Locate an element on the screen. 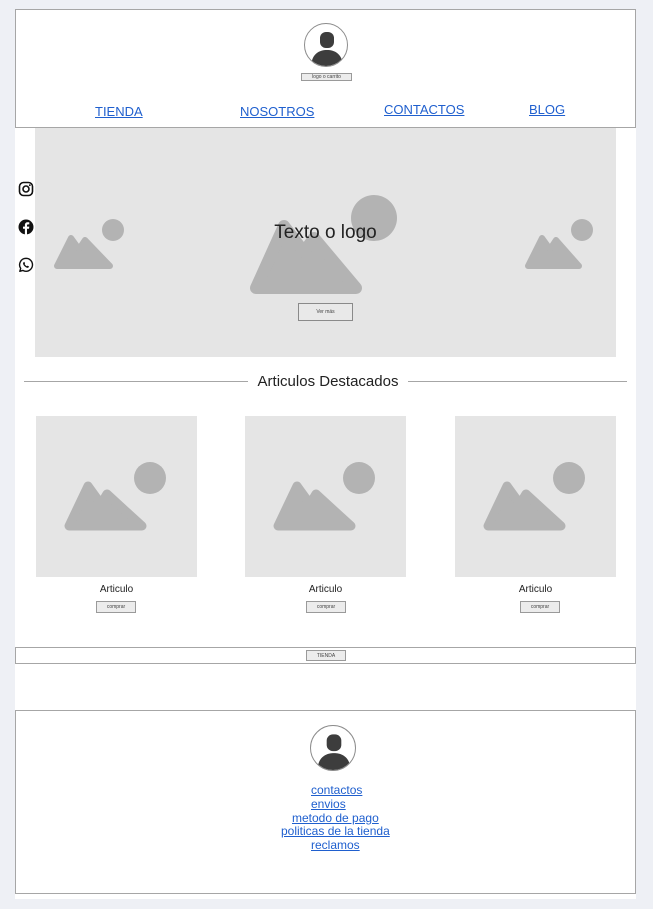 The image size is (653, 909). footer-link-politicas: politicas de la tienda is located at coordinates (335, 831).